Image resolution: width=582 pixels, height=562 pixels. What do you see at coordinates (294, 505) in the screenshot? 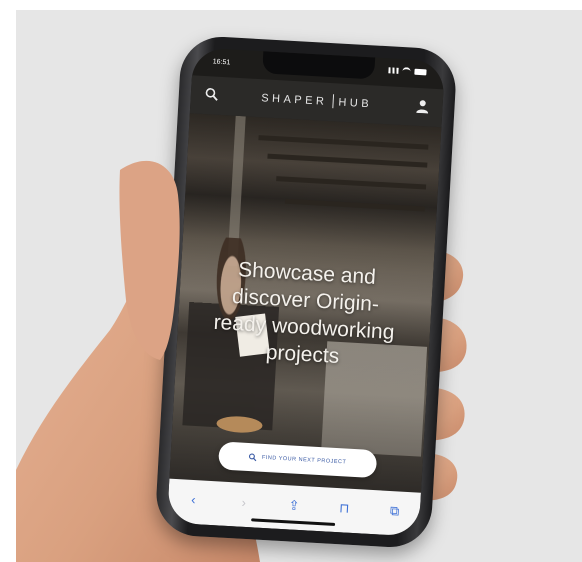
I see `share-icon: ⇪` at bounding box center [294, 505].